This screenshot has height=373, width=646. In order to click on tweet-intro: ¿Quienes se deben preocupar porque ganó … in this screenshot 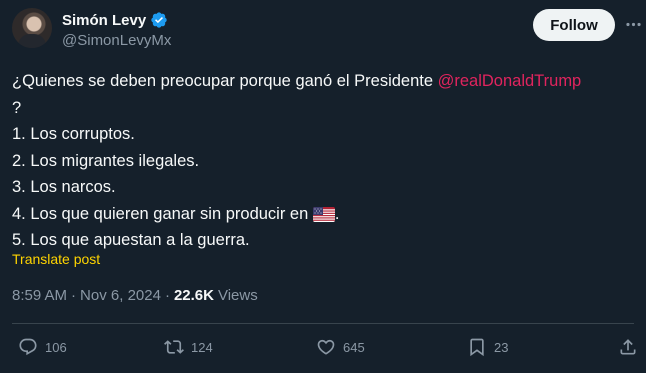, I will do `click(225, 81)`.